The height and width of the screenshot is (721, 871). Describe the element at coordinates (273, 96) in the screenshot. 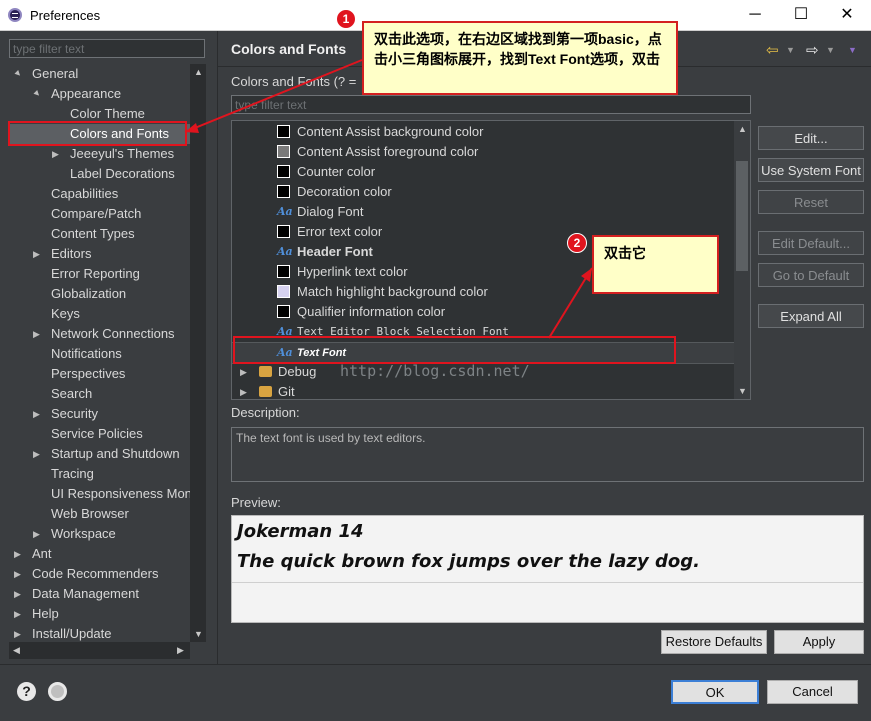

I see `arrow-1-line` at that location.